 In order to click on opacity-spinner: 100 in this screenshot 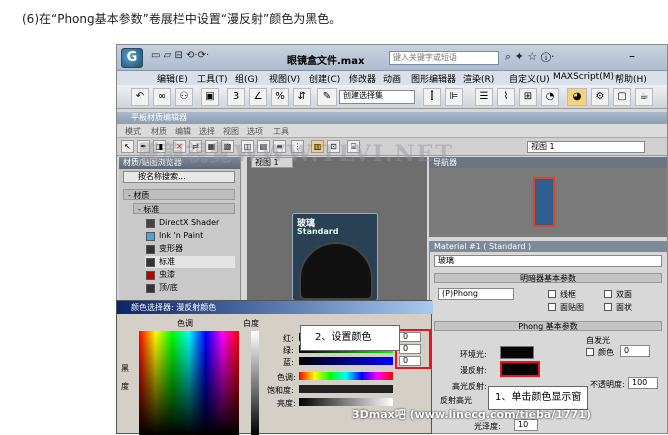, I will do `click(643, 383)`.